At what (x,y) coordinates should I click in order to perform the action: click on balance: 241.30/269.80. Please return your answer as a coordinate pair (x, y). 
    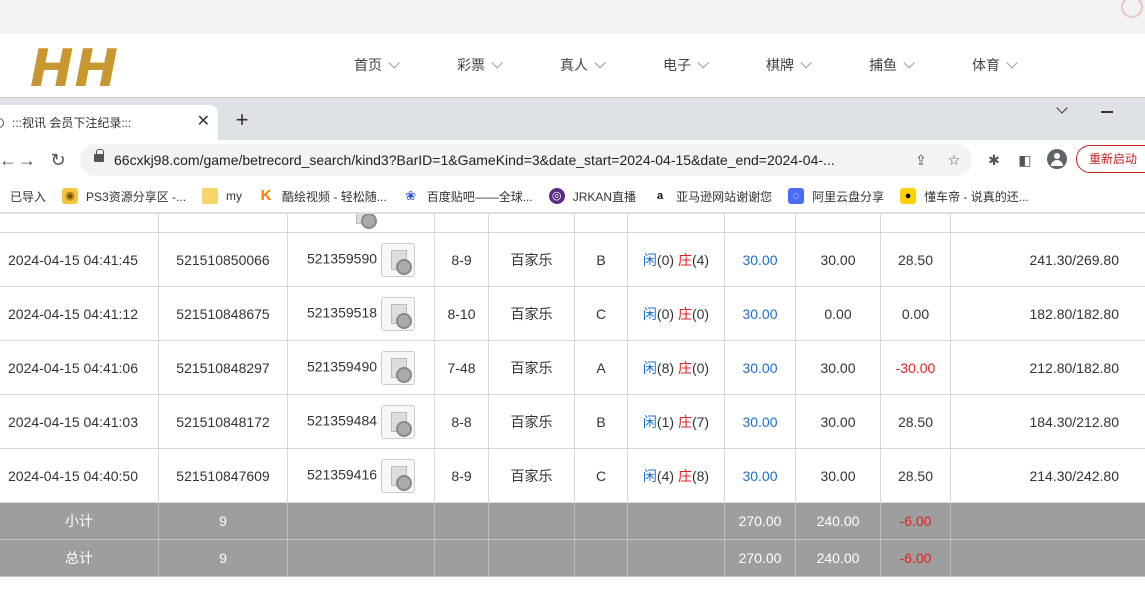
    Looking at the image, I should click on (1047, 259).